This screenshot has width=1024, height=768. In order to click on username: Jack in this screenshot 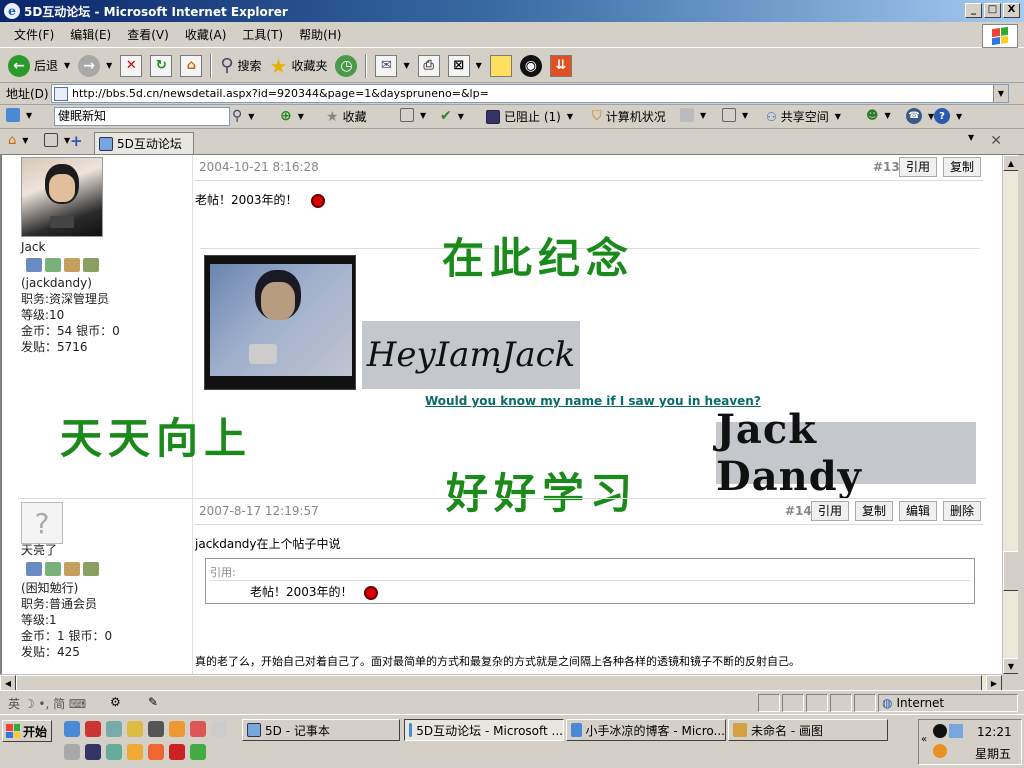, I will do `click(33, 247)`.